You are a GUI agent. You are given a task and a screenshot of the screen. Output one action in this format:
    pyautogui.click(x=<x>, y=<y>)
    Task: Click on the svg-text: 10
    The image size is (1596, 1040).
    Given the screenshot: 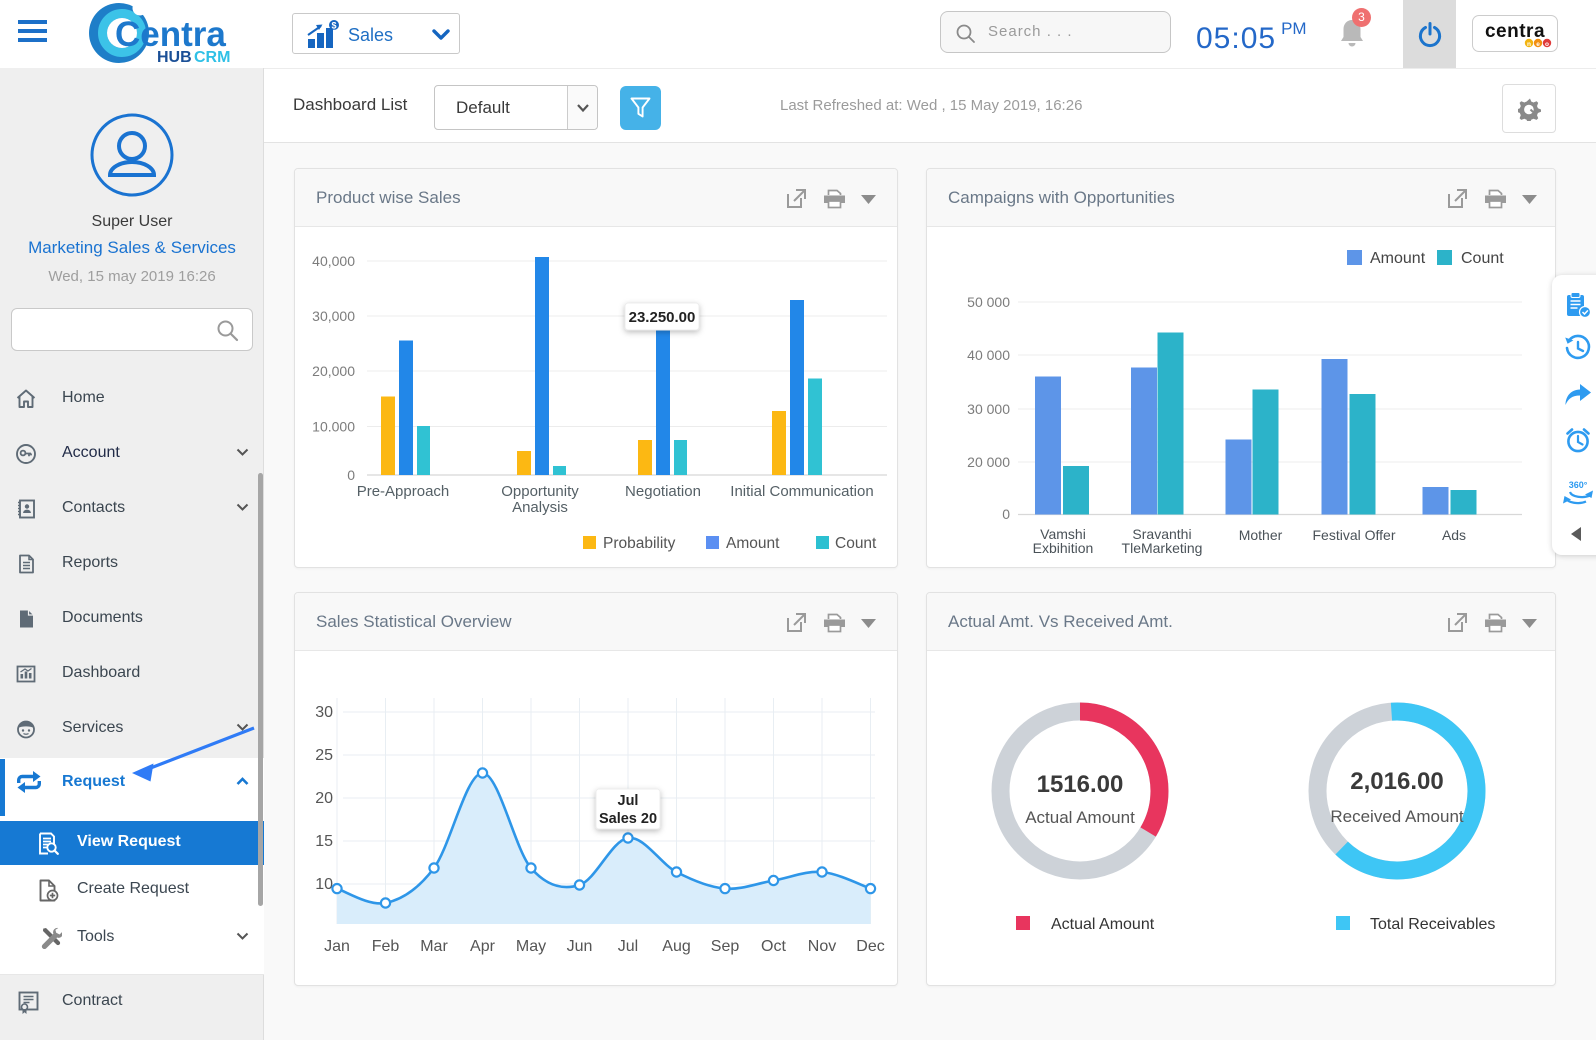 What is the action you would take?
    pyautogui.click(x=324, y=884)
    